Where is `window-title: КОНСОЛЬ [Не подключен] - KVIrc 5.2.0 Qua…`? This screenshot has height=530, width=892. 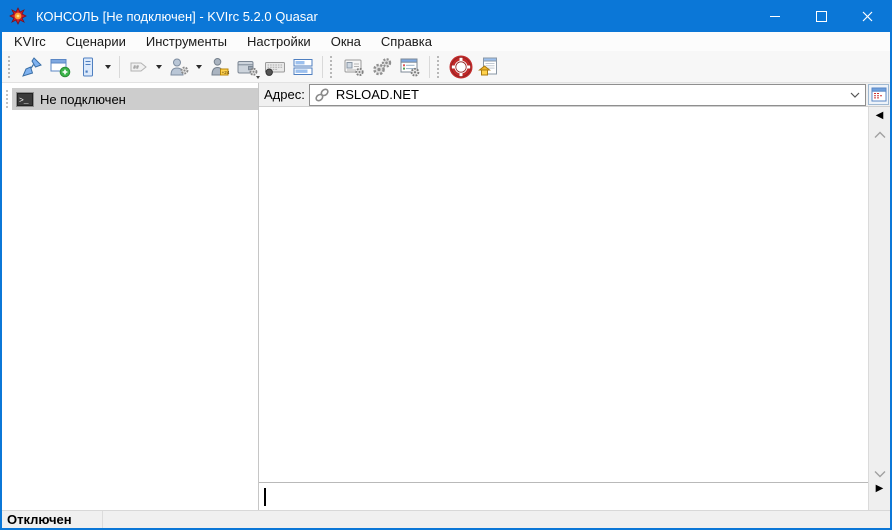
window-title: КОНСОЛЬ [Не подключен] - KVIrc 5.2.0 Qua… is located at coordinates (177, 16).